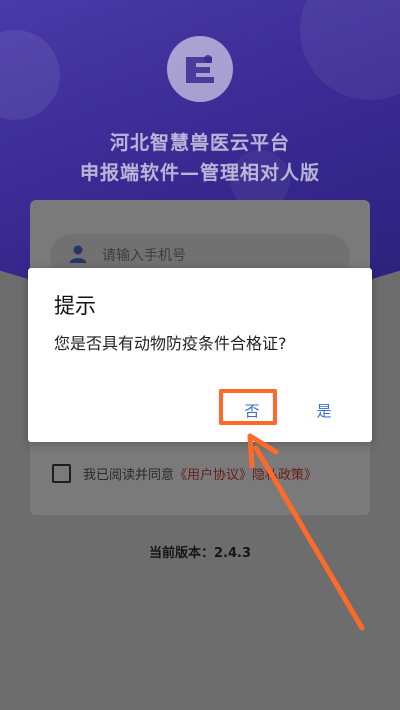 The image size is (400, 710). I want to click on dialog-message: 您是否具有动物防疫条件合格证?, so click(170, 343).